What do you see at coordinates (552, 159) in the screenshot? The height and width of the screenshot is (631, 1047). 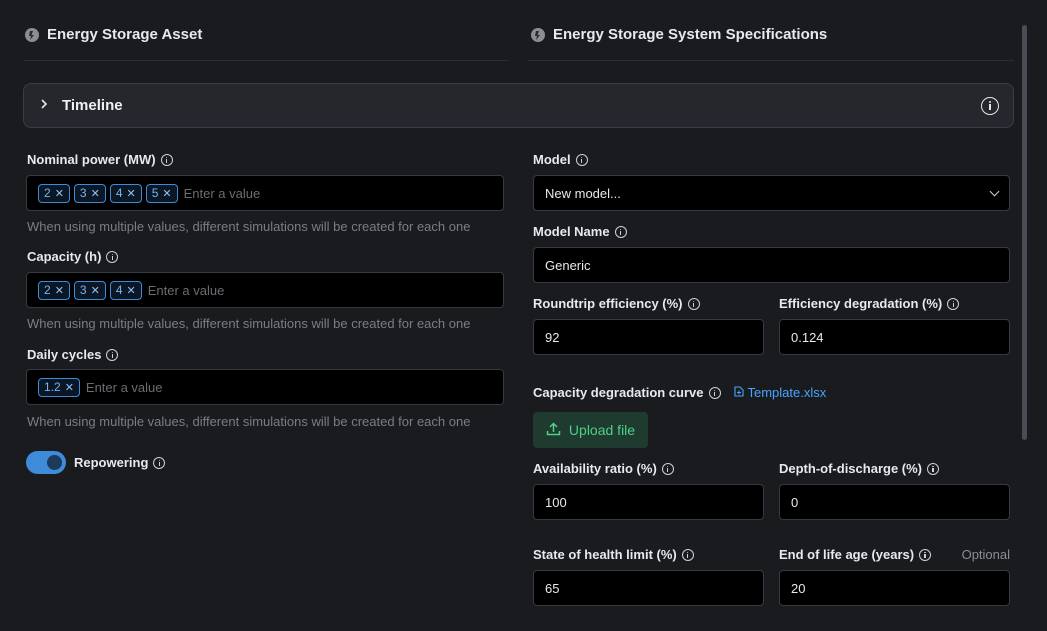 I see `model-label-text: Model` at bounding box center [552, 159].